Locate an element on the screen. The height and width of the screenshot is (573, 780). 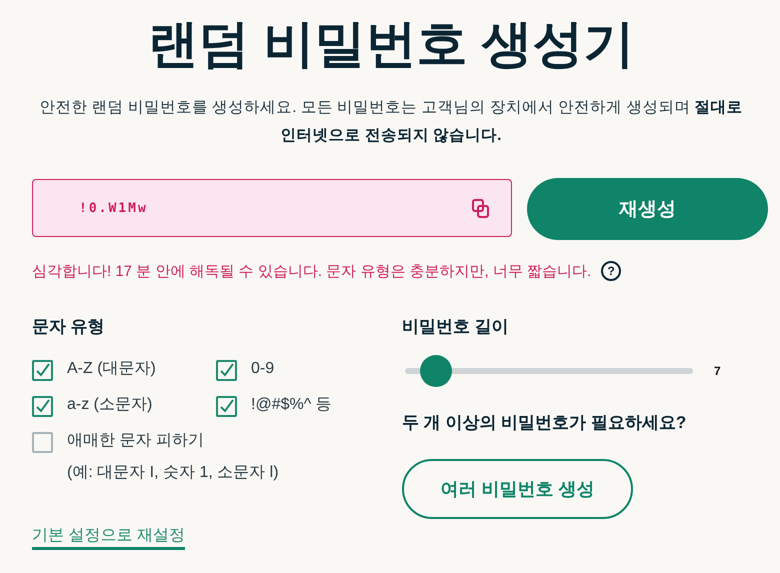
description-text: 안전한 랜덤 비밀번호를 생성하세요. 모든 비밀번호는 고객님의 장치에서 안전하게 생성되며 절대로 인터넷으로 전송되지 않습니다. is located at coordinates (391, 122).